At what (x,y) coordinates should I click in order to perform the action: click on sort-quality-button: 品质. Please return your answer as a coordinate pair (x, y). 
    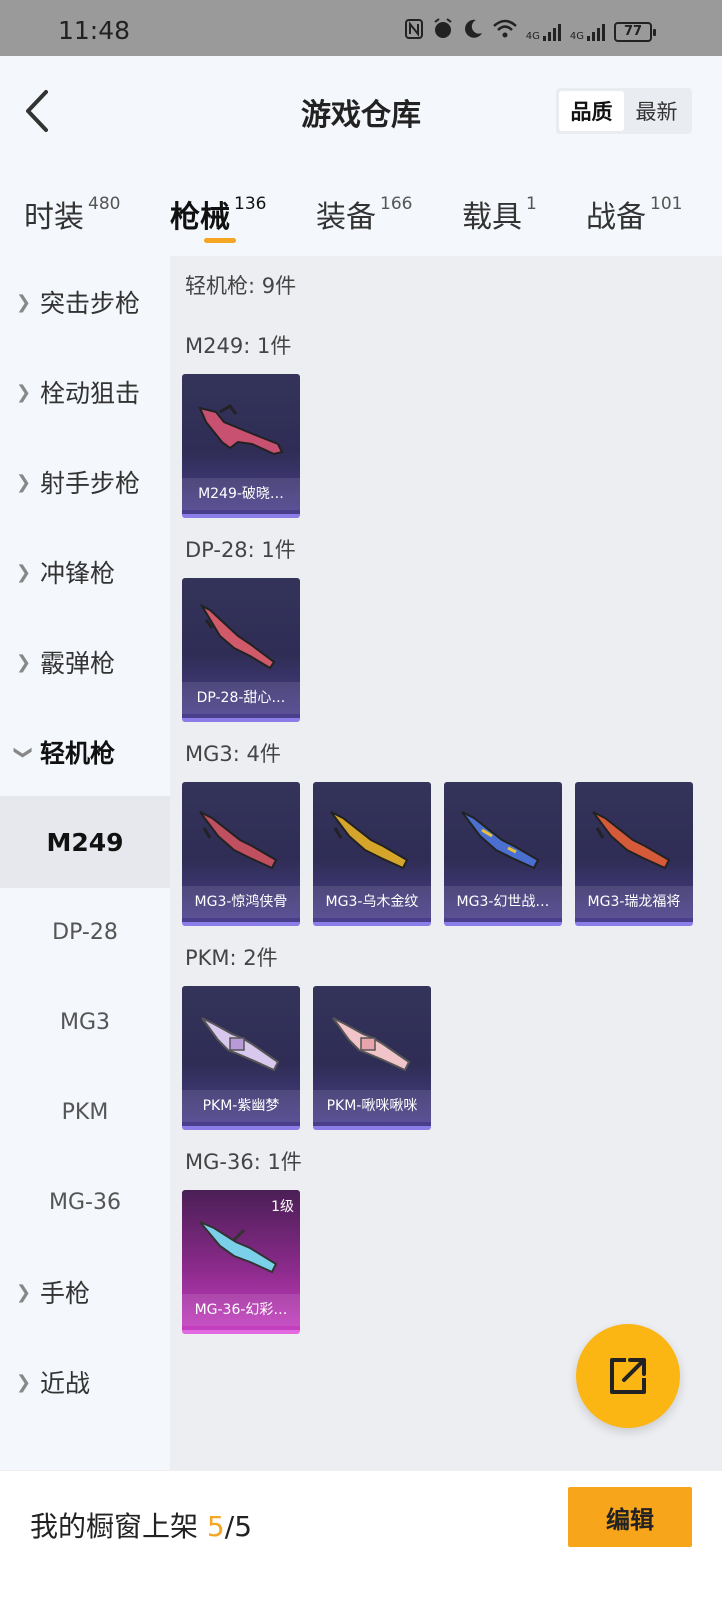
    Looking at the image, I should click on (591, 111).